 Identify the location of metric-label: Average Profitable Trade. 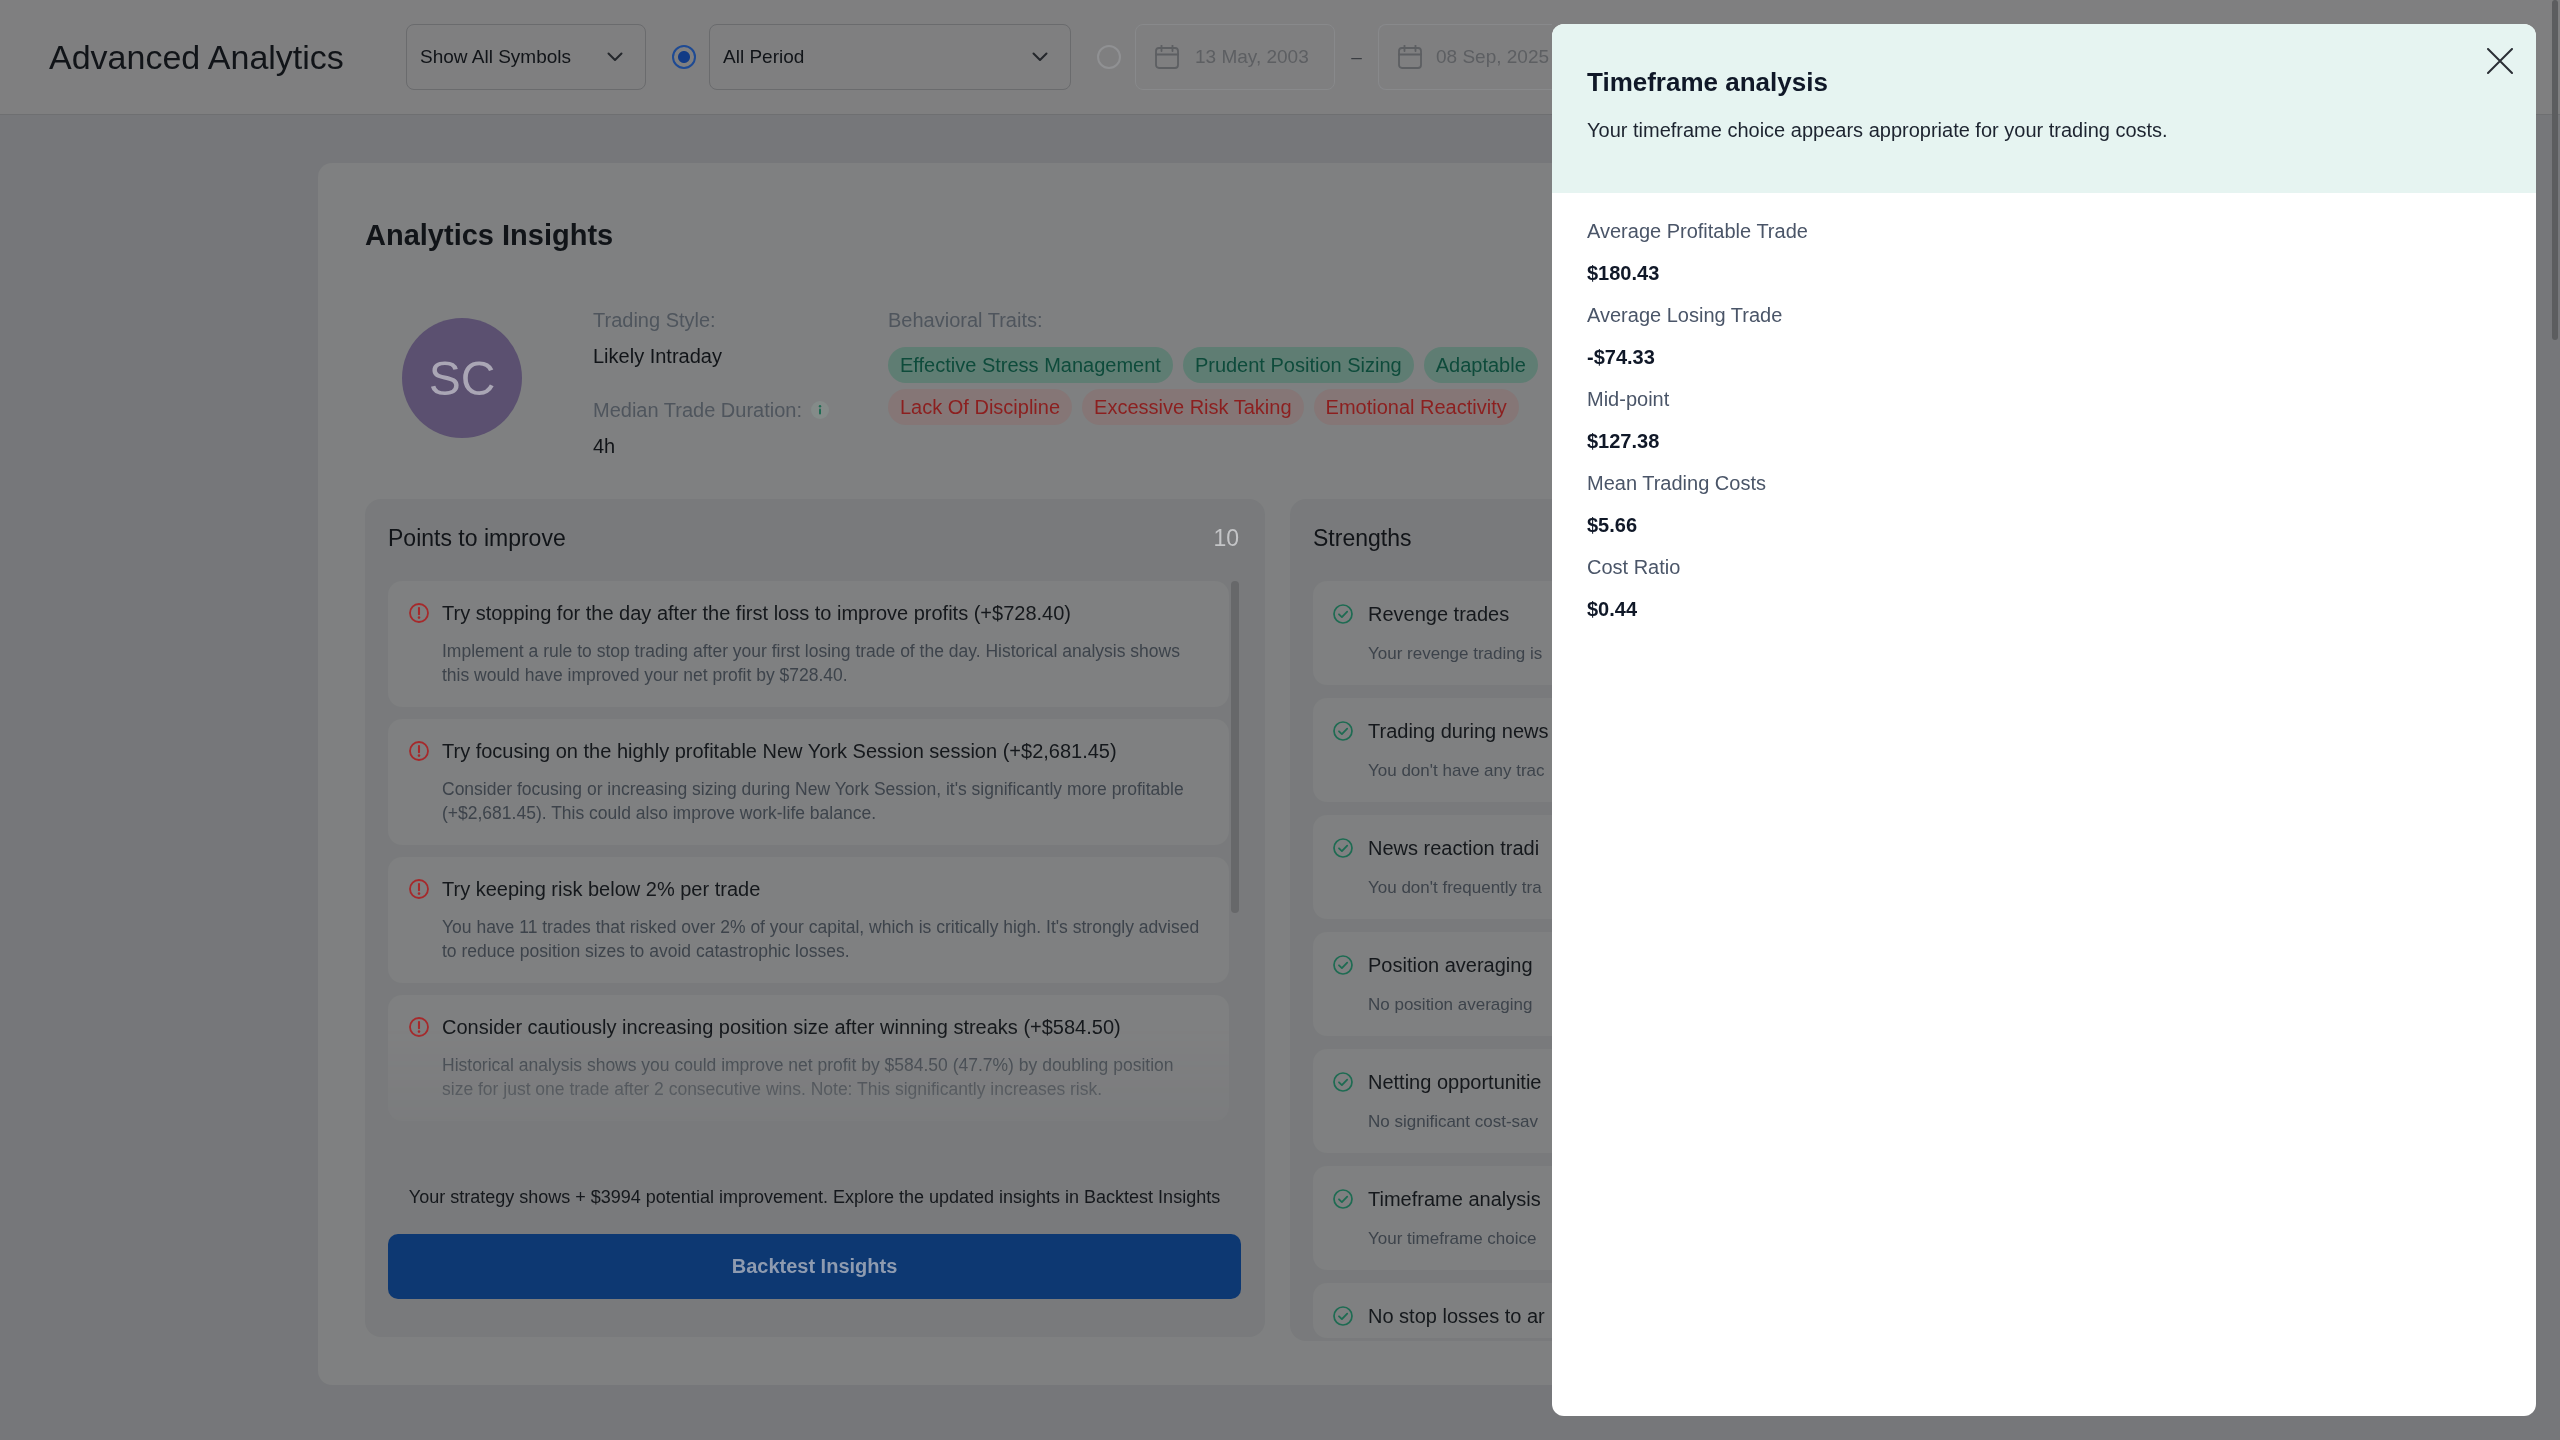
(1697, 231).